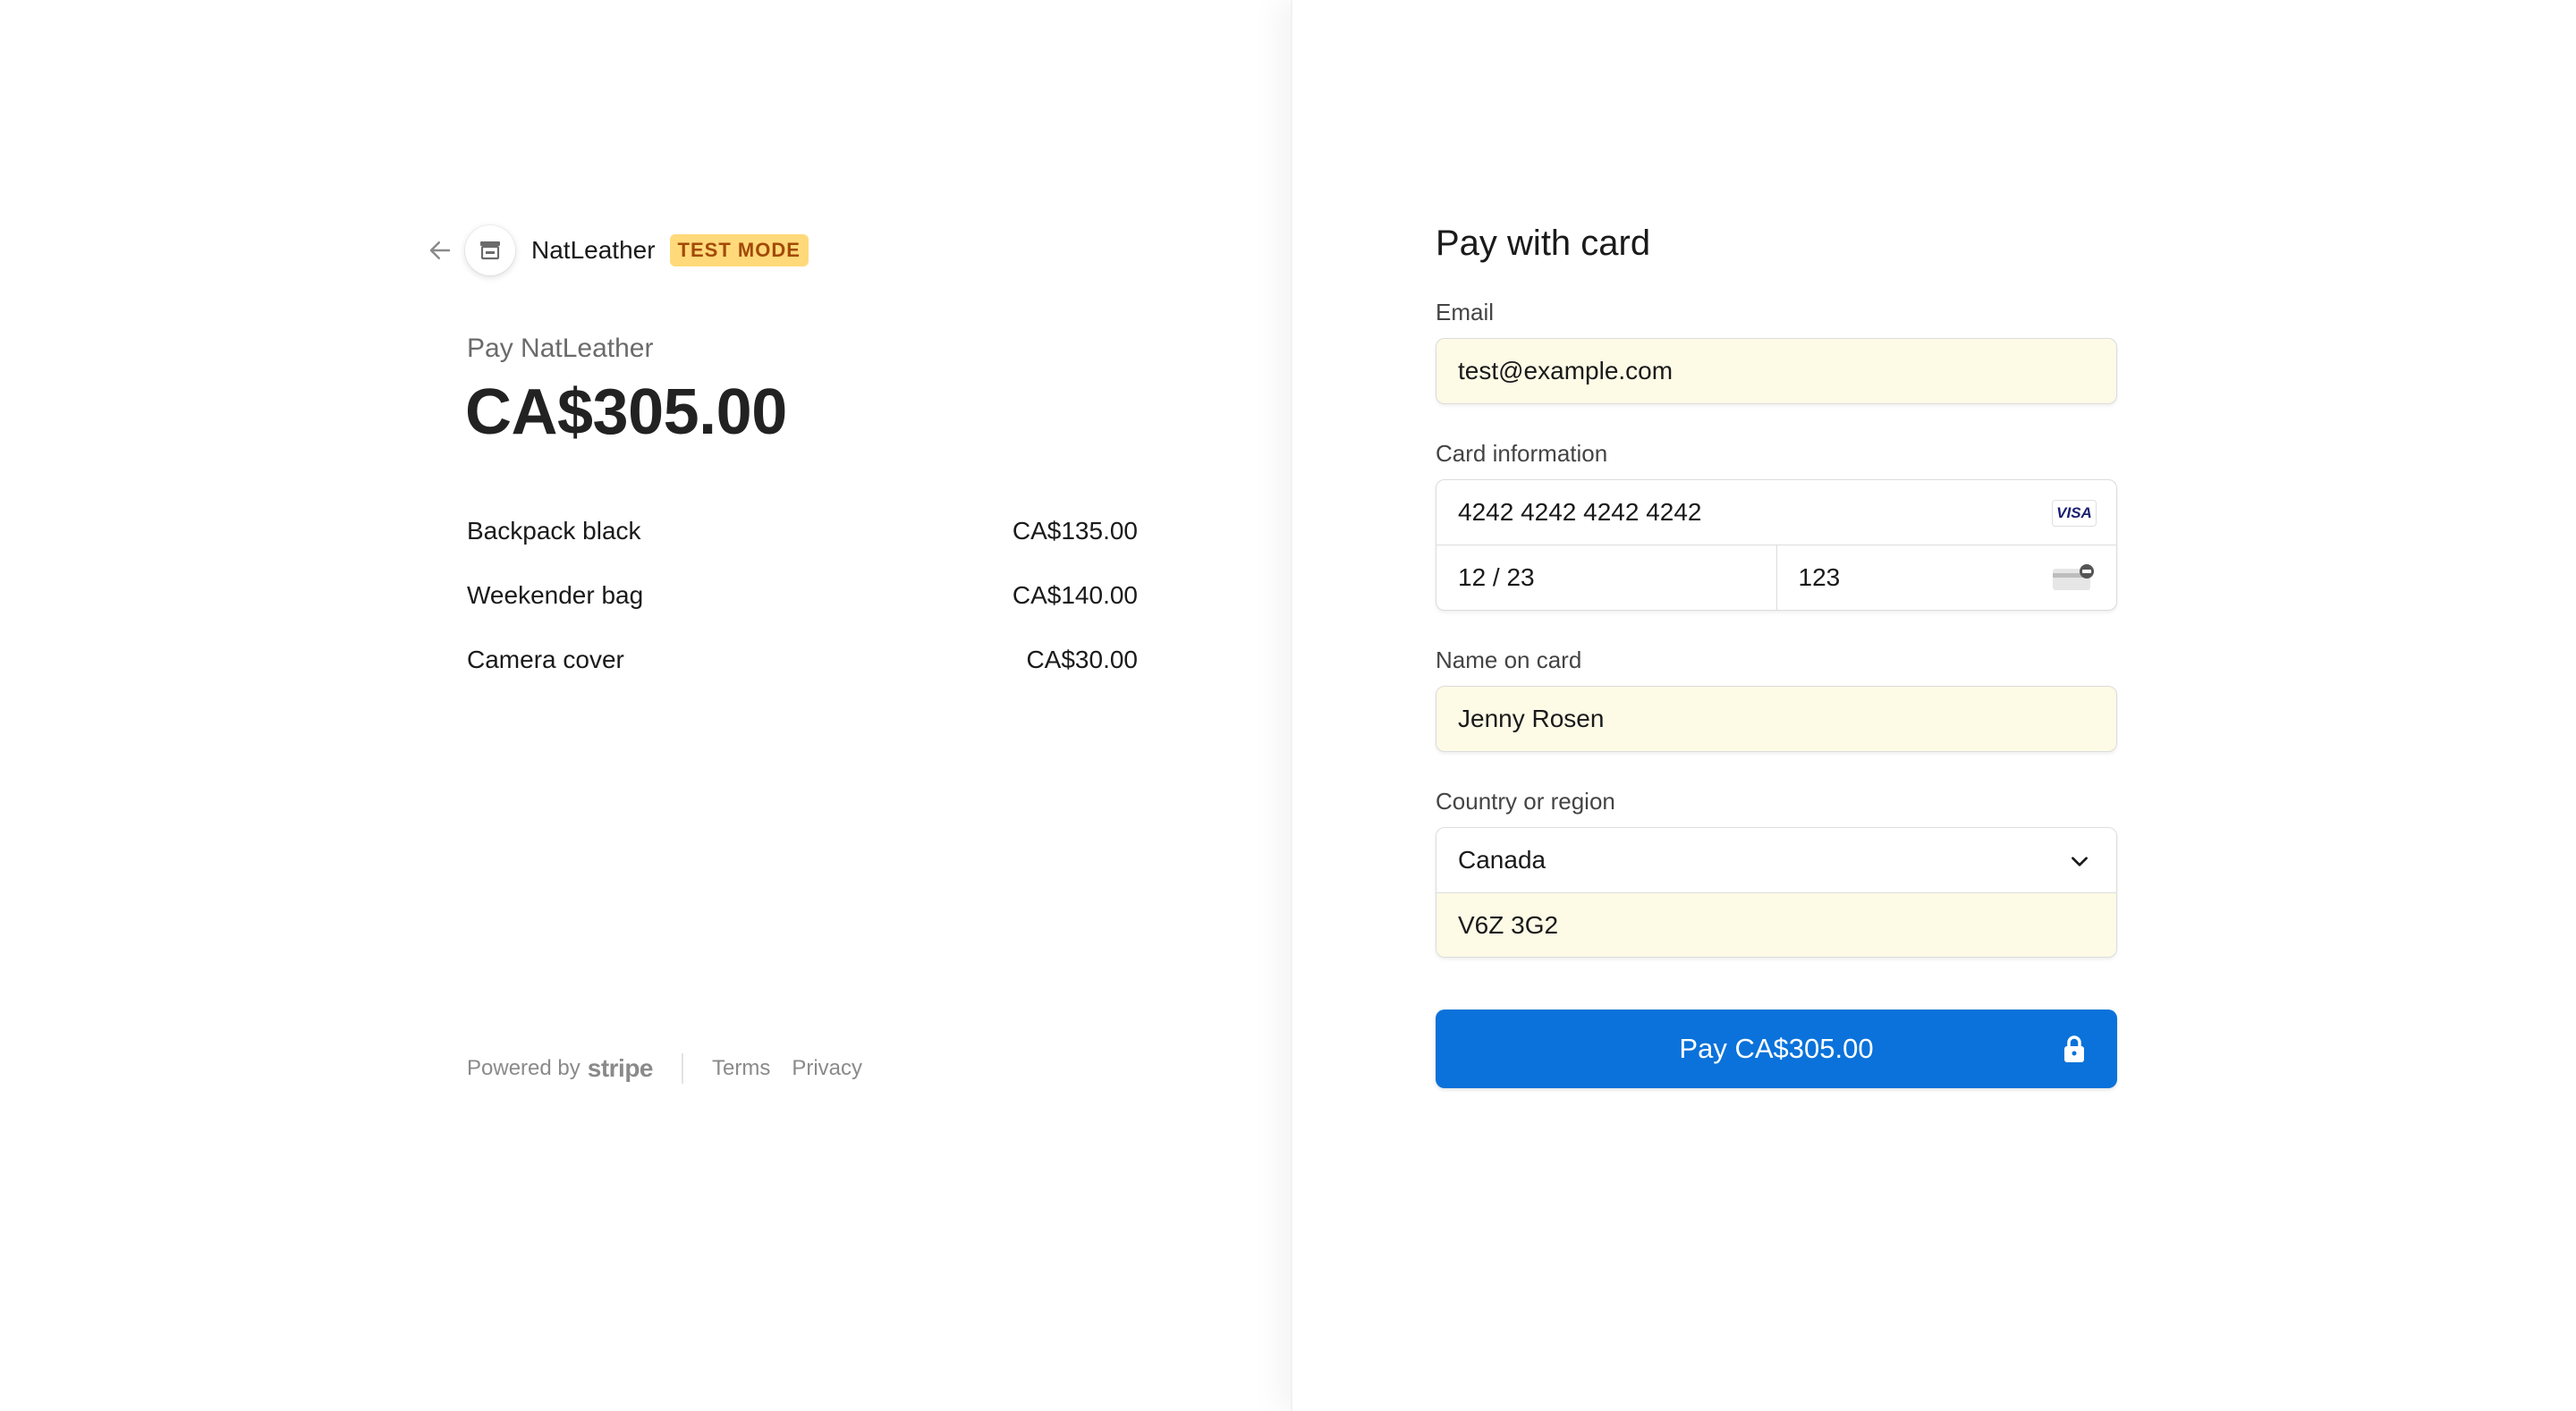 Image resolution: width=2576 pixels, height=1411 pixels. Describe the element at coordinates (554, 531) in the screenshot. I see `item-name: Backpack black` at that location.